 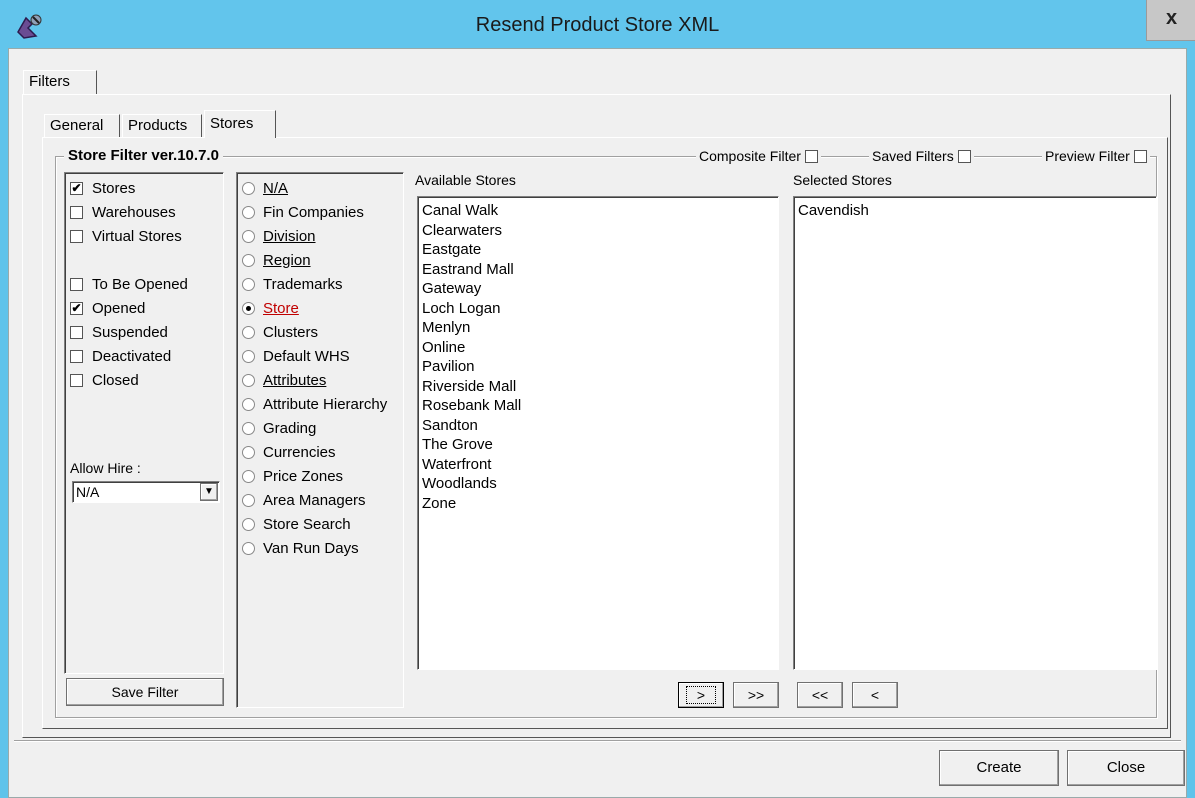 I want to click on tab-filters: Filters, so click(x=60, y=82).